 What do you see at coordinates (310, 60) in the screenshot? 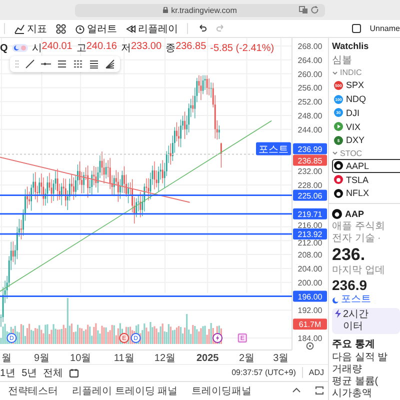
I see `price-tick: 264.00` at bounding box center [310, 60].